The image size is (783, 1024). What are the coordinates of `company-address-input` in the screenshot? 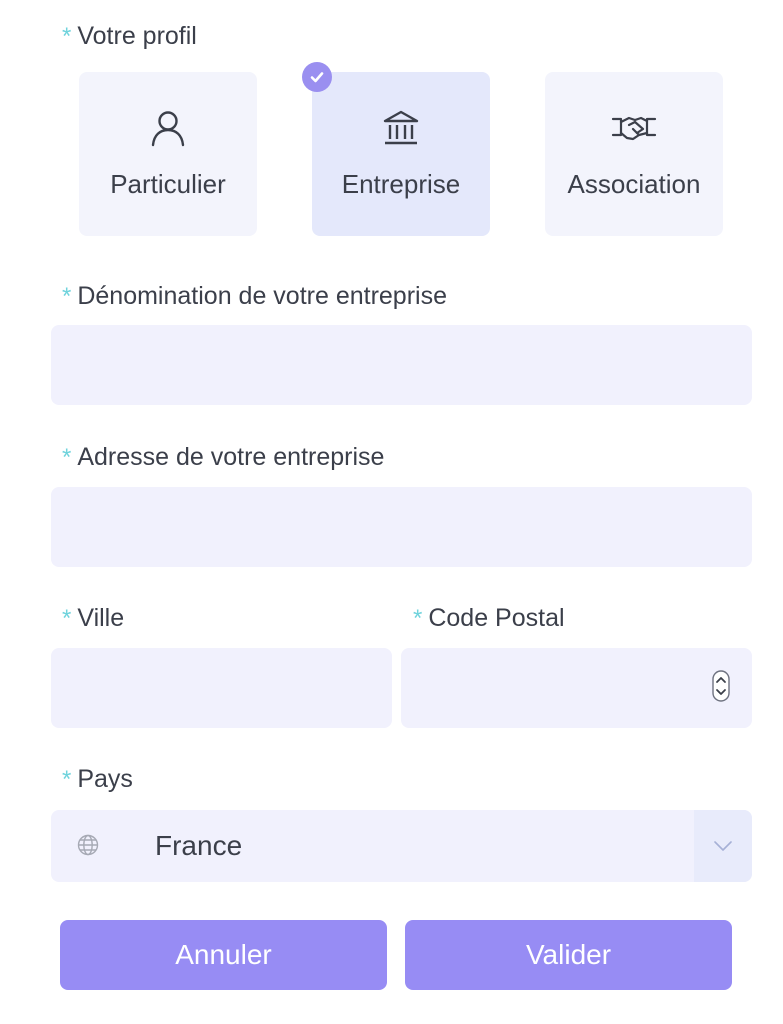 It's located at (401, 527).